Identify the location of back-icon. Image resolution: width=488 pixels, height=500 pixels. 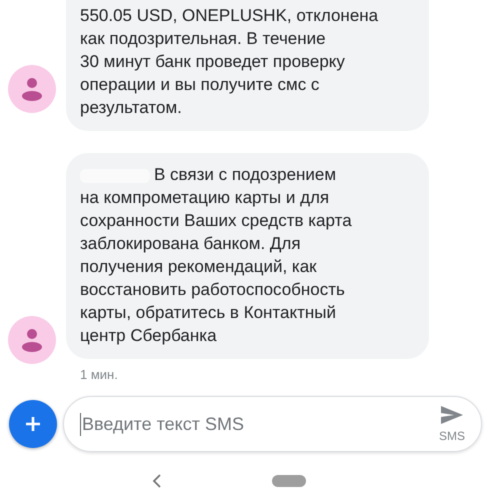
(157, 481).